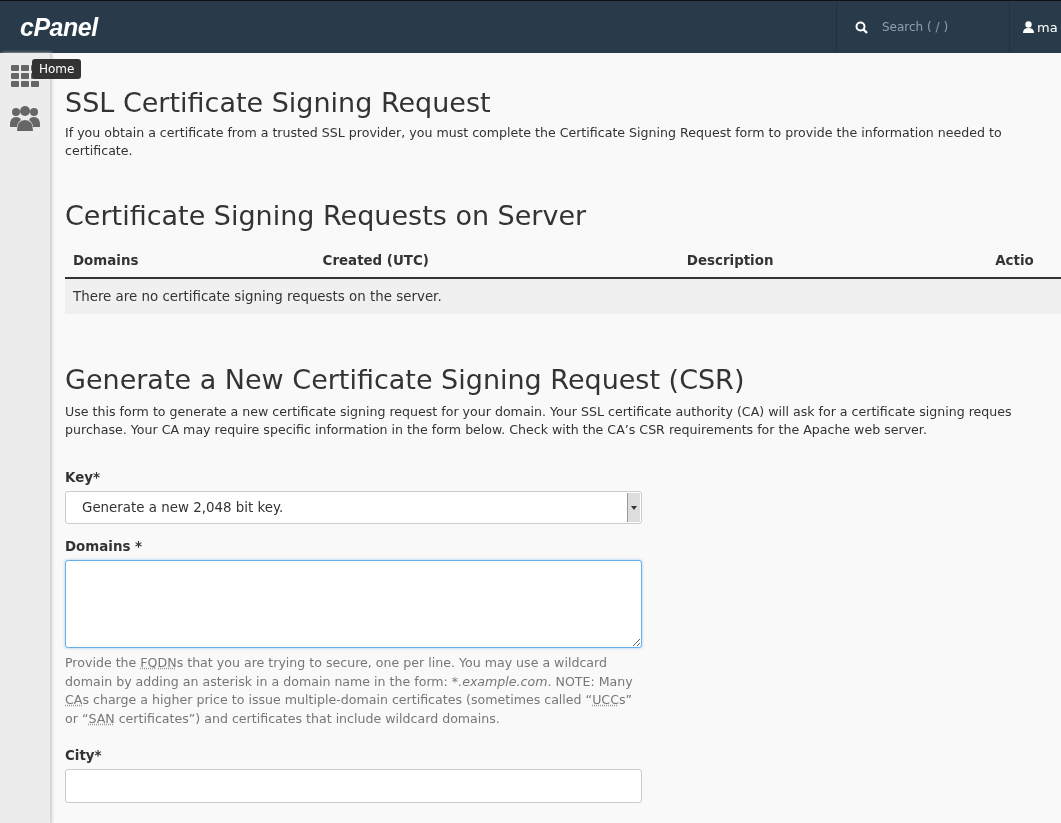  I want to click on section-title: Generate a New Certificate Signing Request (CSR), so click(405, 379).